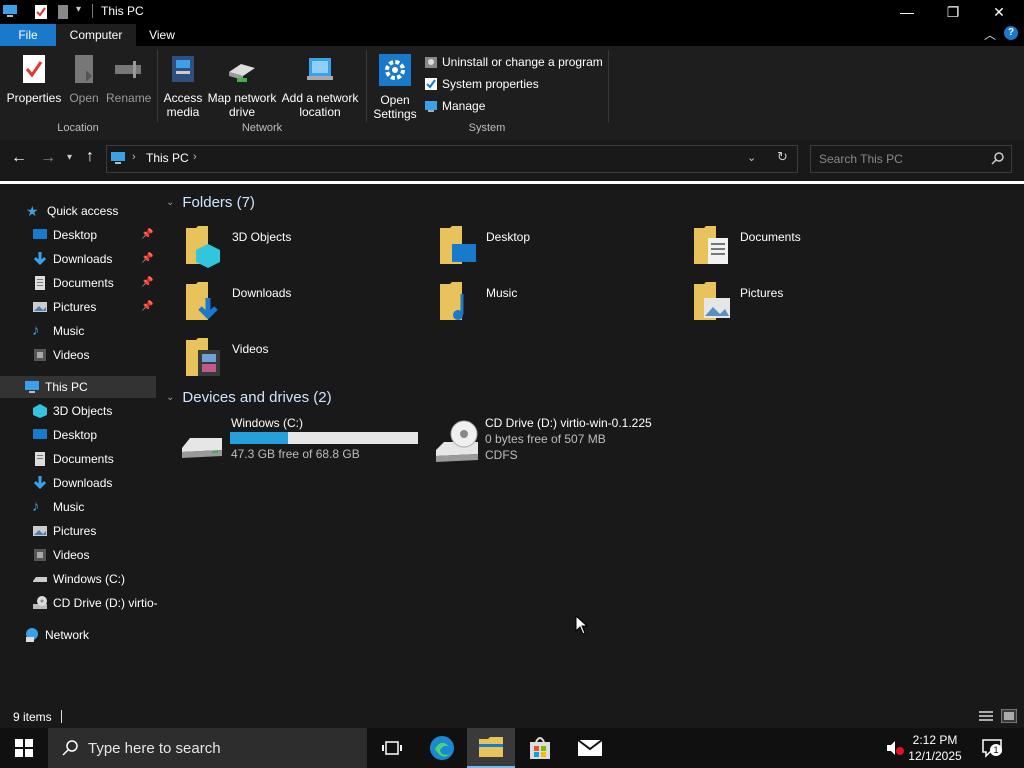 The width and height of the screenshot is (1024, 768). I want to click on folder-3d-objects: 3D Objects, so click(237, 246).